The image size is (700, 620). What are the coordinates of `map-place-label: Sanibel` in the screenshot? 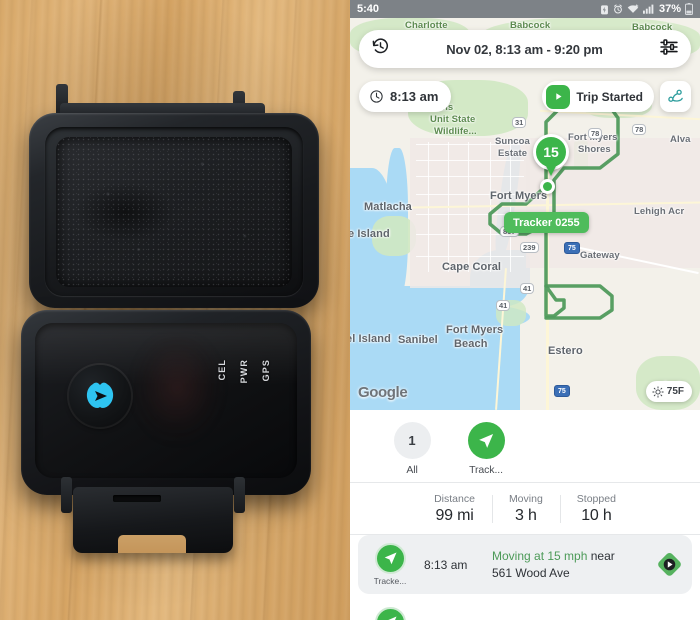 It's located at (418, 340).